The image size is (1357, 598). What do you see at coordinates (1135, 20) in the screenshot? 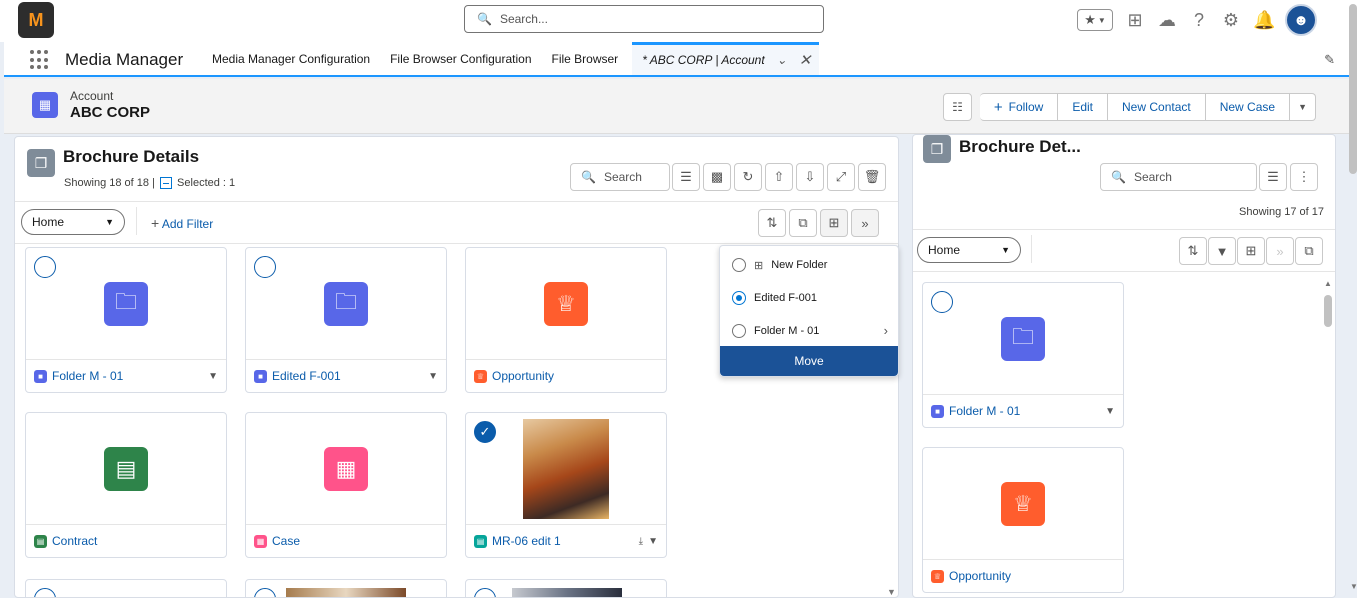
I see `global-add-icon: ⊞` at bounding box center [1135, 20].